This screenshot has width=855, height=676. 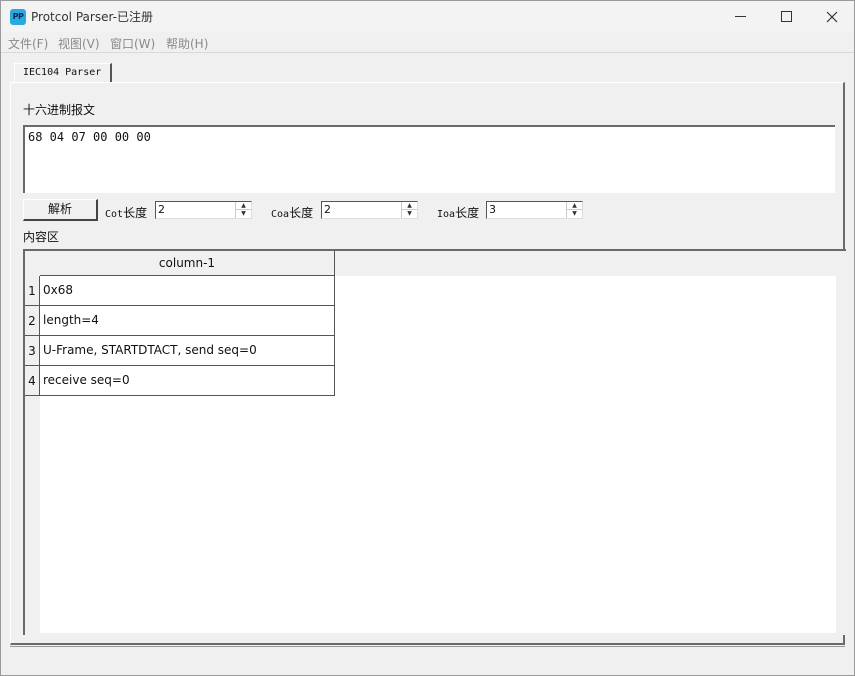 I want to click on table-cell: receive seq=0, so click(x=187, y=381).